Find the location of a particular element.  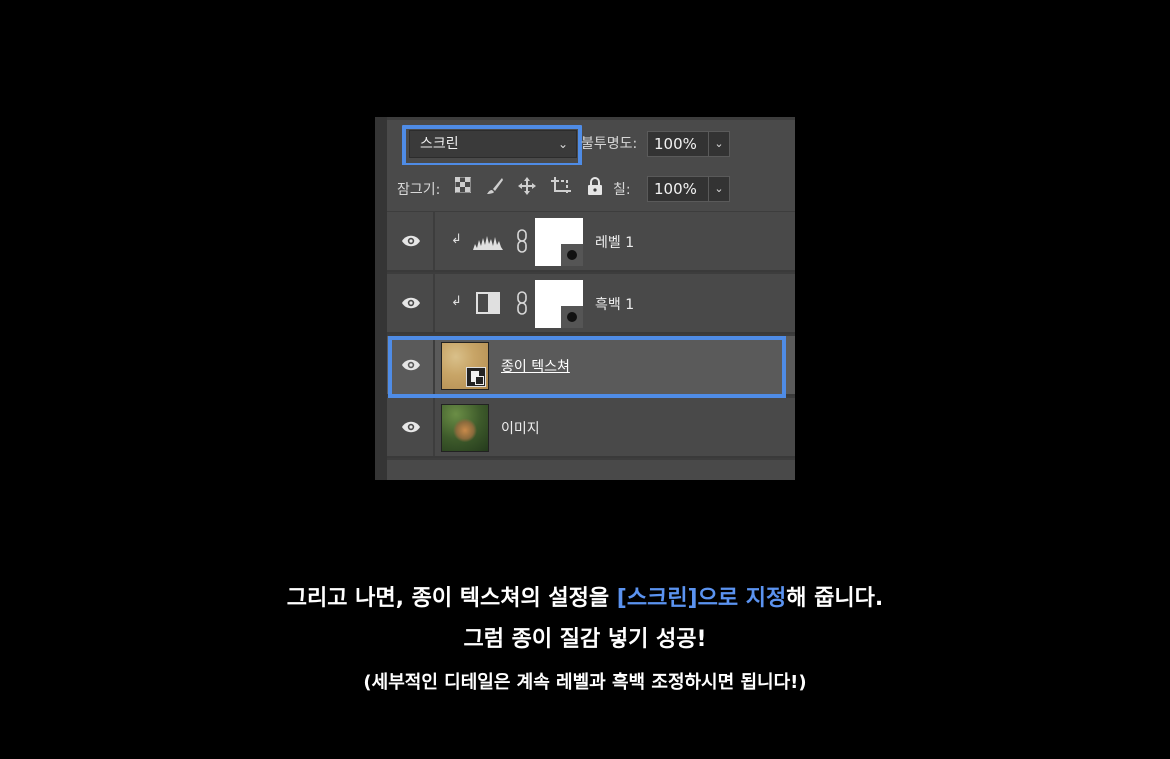

paper-texture-highlight is located at coordinates (587, 367).